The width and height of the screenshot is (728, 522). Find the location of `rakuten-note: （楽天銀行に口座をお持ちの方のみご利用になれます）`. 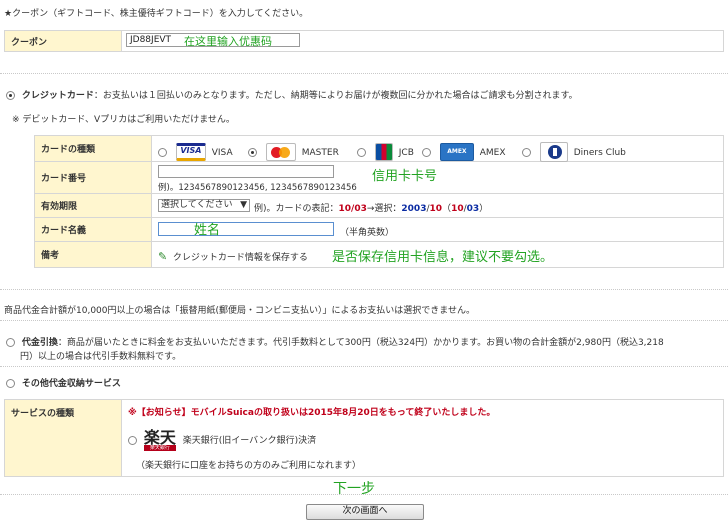

rakuten-note: （楽天銀行に口座をお持ちの方のみご利用になれます） is located at coordinates (249, 466).